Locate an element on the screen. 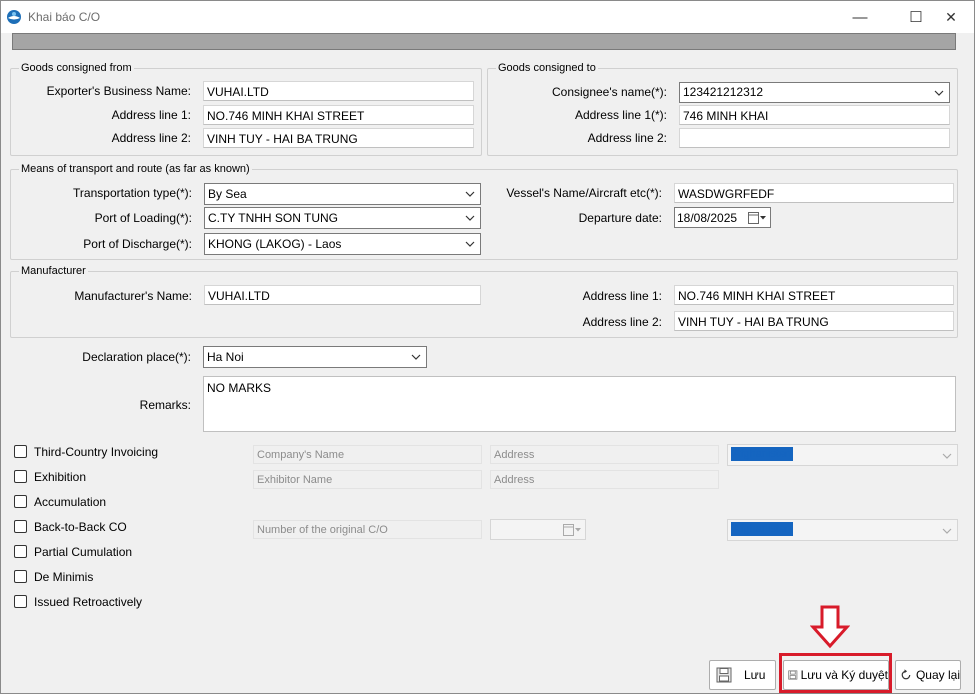 The image size is (975, 694). title-bar: Khai báo C/O — ☐ ✕ is located at coordinates (487, 17).